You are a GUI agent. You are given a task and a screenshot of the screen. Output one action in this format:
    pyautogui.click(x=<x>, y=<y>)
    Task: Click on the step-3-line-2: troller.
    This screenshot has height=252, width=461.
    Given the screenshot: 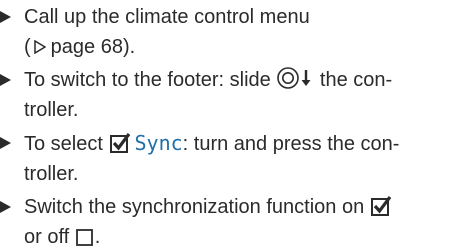 What is the action you would take?
    pyautogui.click(x=51, y=174)
    